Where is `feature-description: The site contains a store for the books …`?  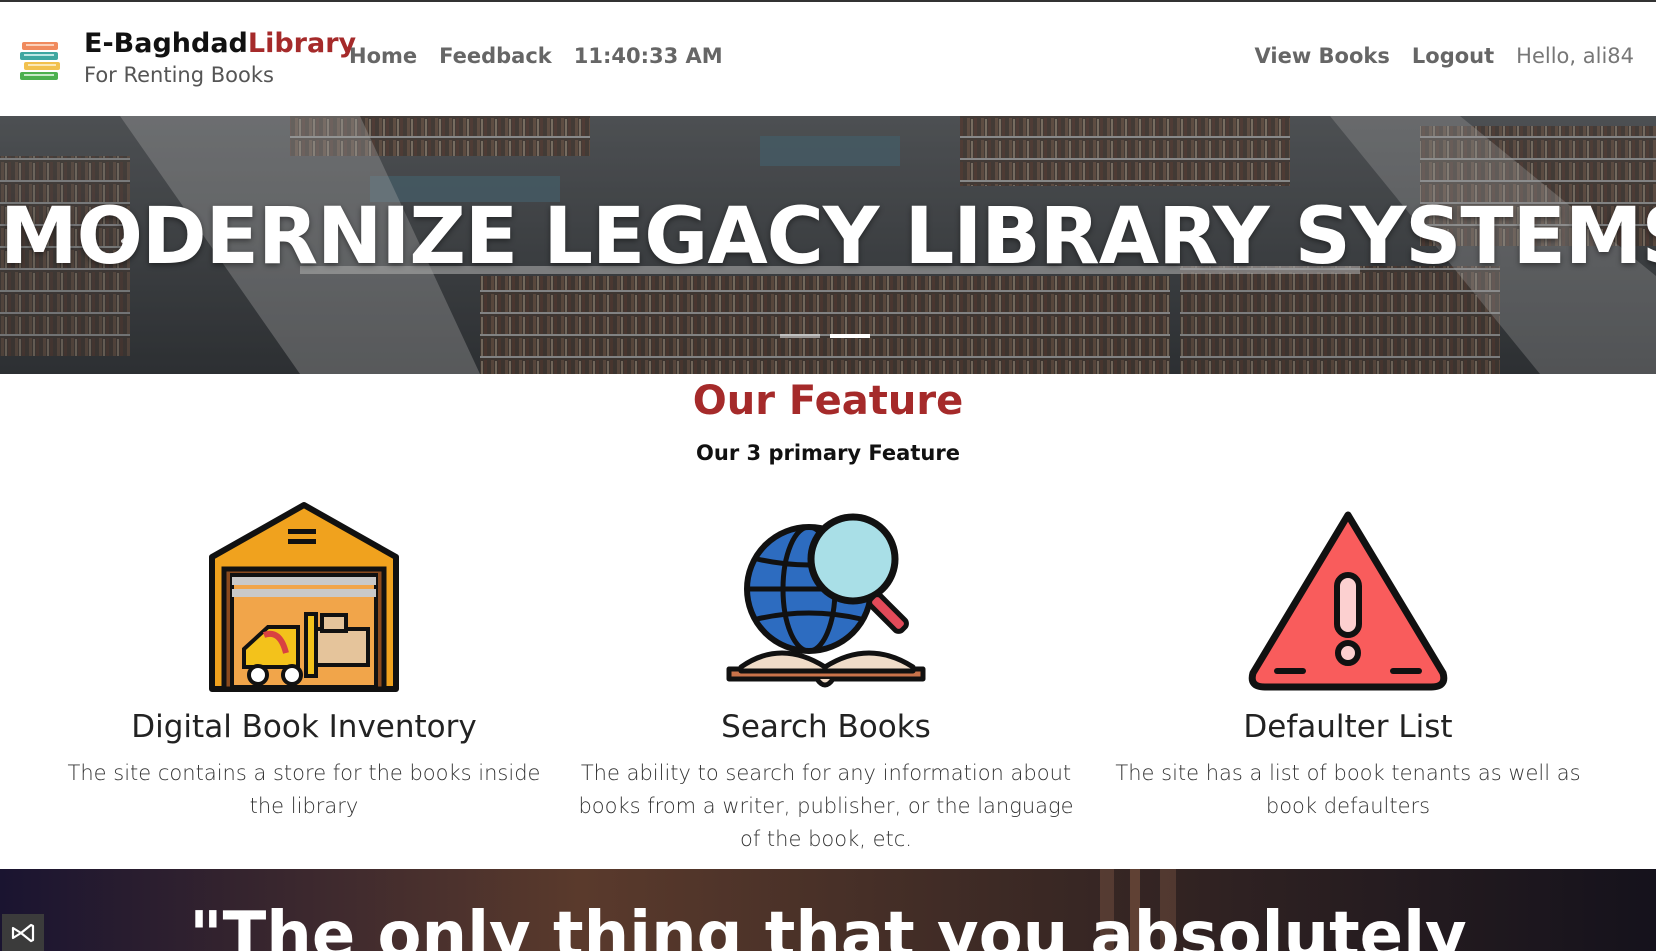
feature-description: The site contains a store for the books … is located at coordinates (304, 789).